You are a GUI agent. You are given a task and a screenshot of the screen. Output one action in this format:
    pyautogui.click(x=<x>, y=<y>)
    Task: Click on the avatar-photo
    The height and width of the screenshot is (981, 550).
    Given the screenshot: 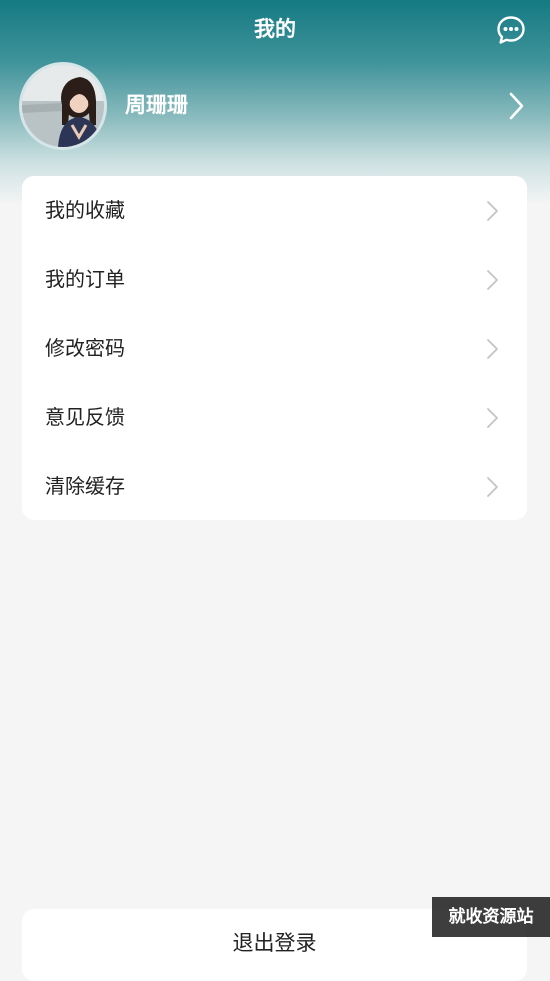 What is the action you would take?
    pyautogui.click(x=63, y=106)
    